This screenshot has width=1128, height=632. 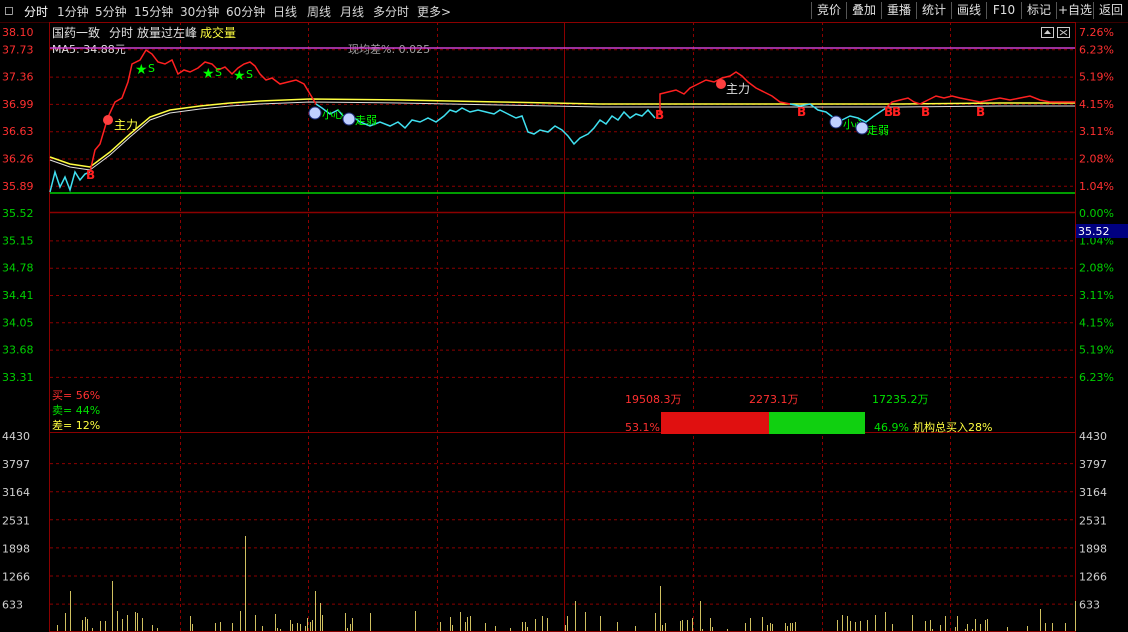 I want to click on main-force-signal: 主力, so click(x=733, y=87).